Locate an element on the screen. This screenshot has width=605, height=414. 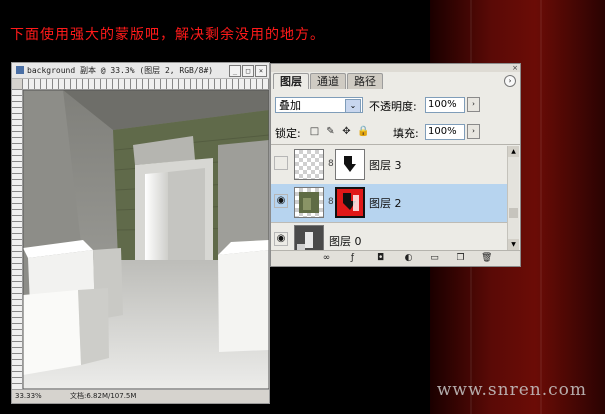
layer-row: 8 图层 3 is located at coordinates (389, 165).